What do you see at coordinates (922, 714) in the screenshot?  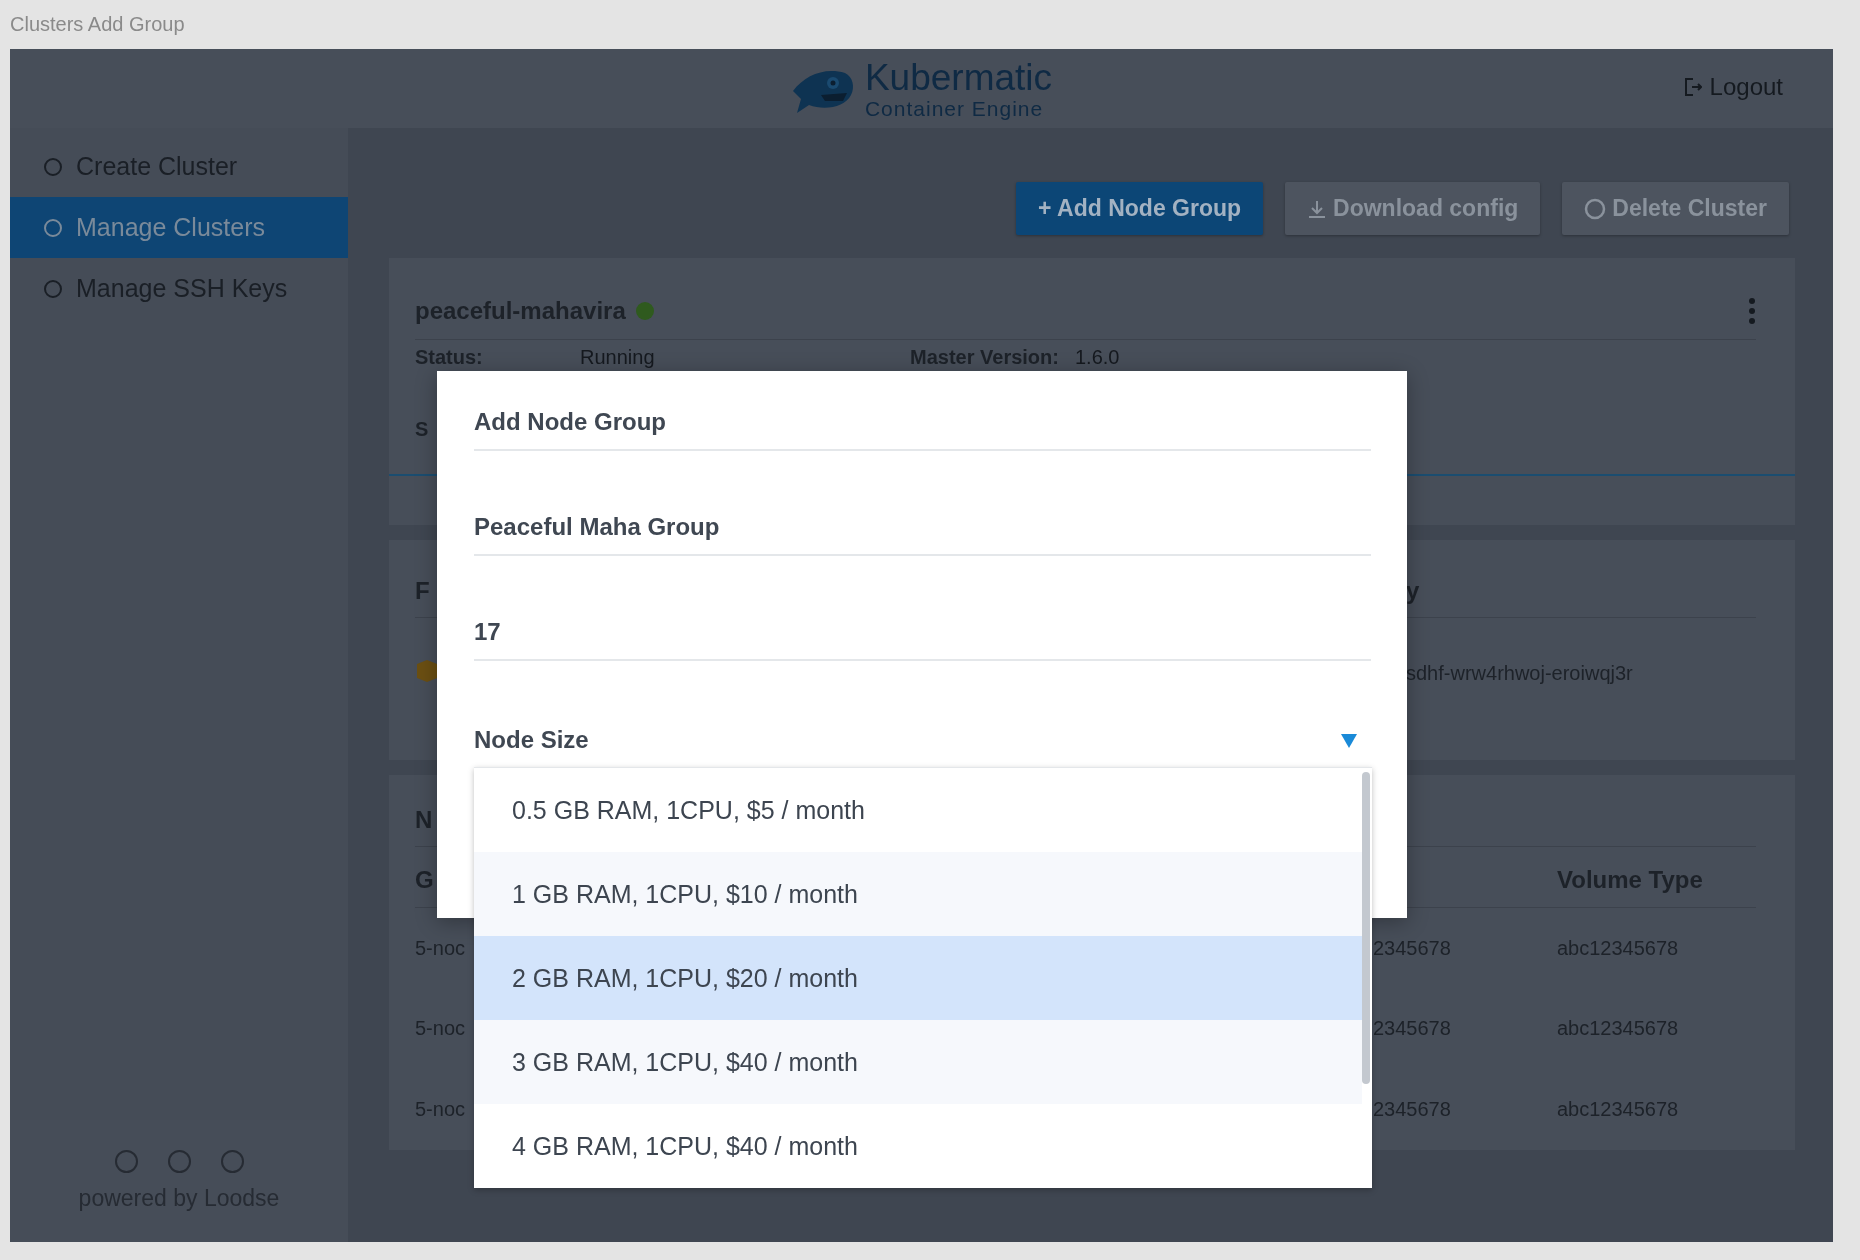 I see `node-size-select: Node Size` at bounding box center [922, 714].